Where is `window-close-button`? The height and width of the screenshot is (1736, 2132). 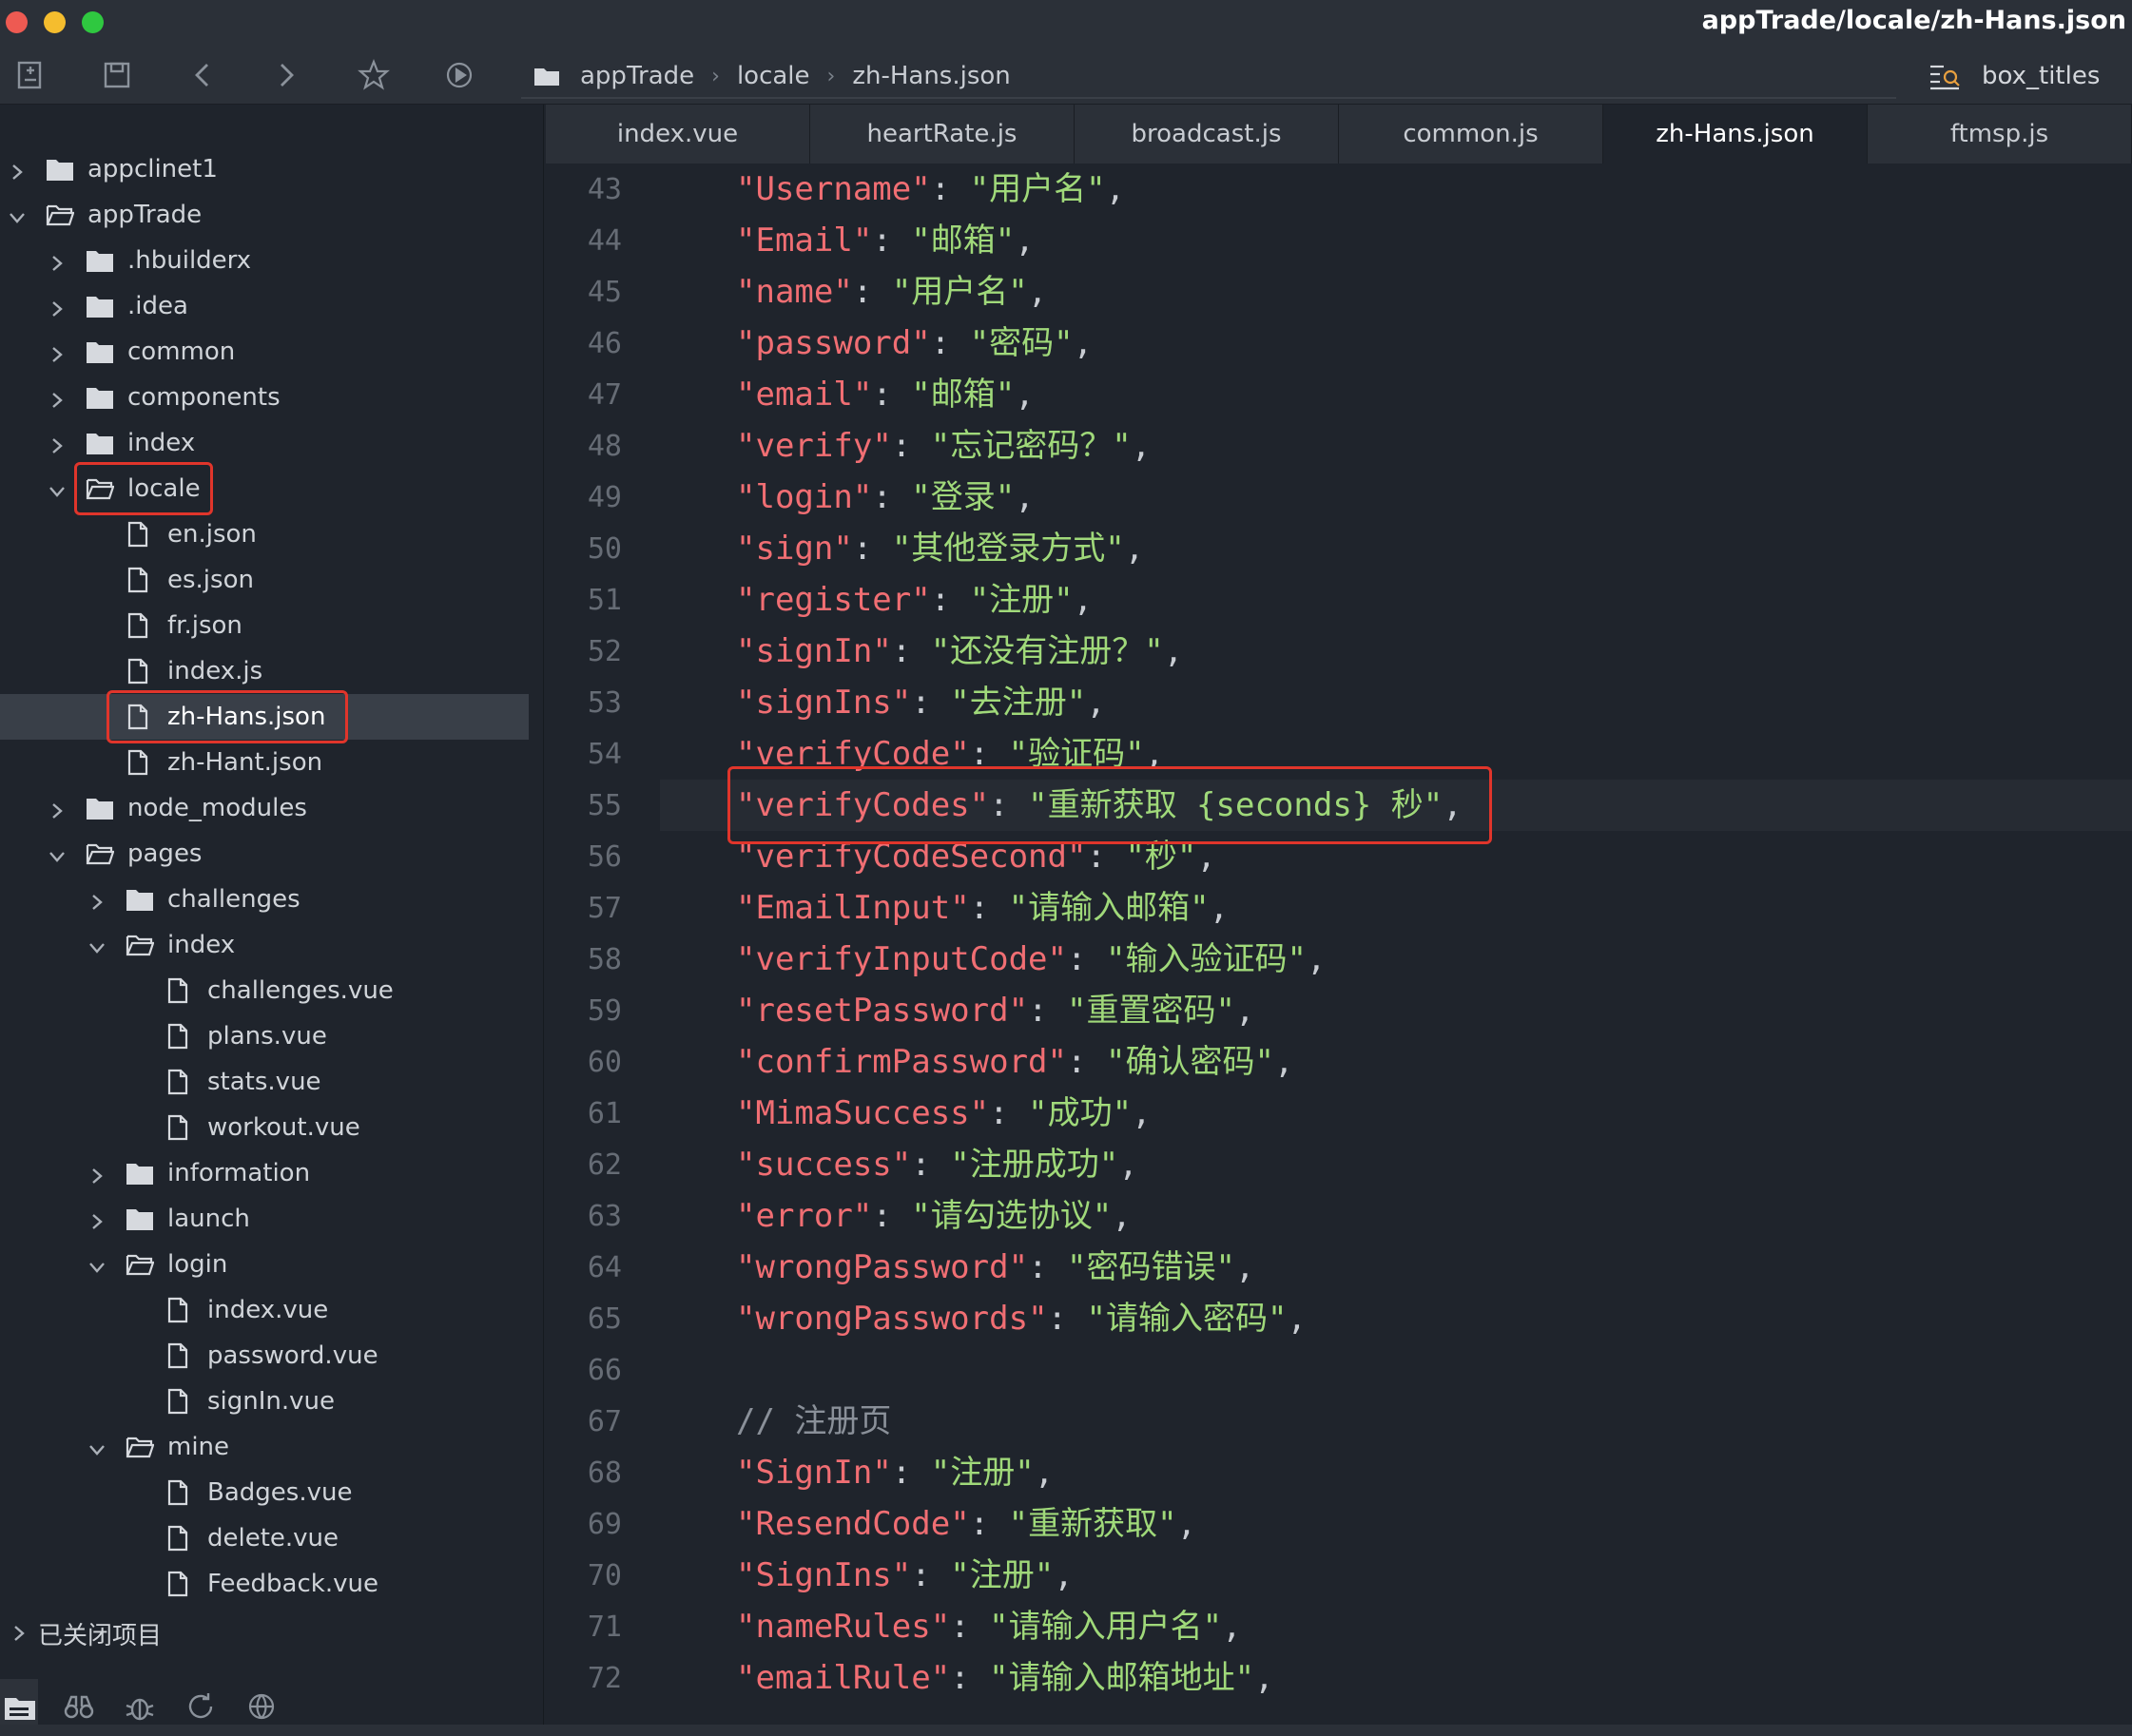
window-close-button is located at coordinates (17, 22).